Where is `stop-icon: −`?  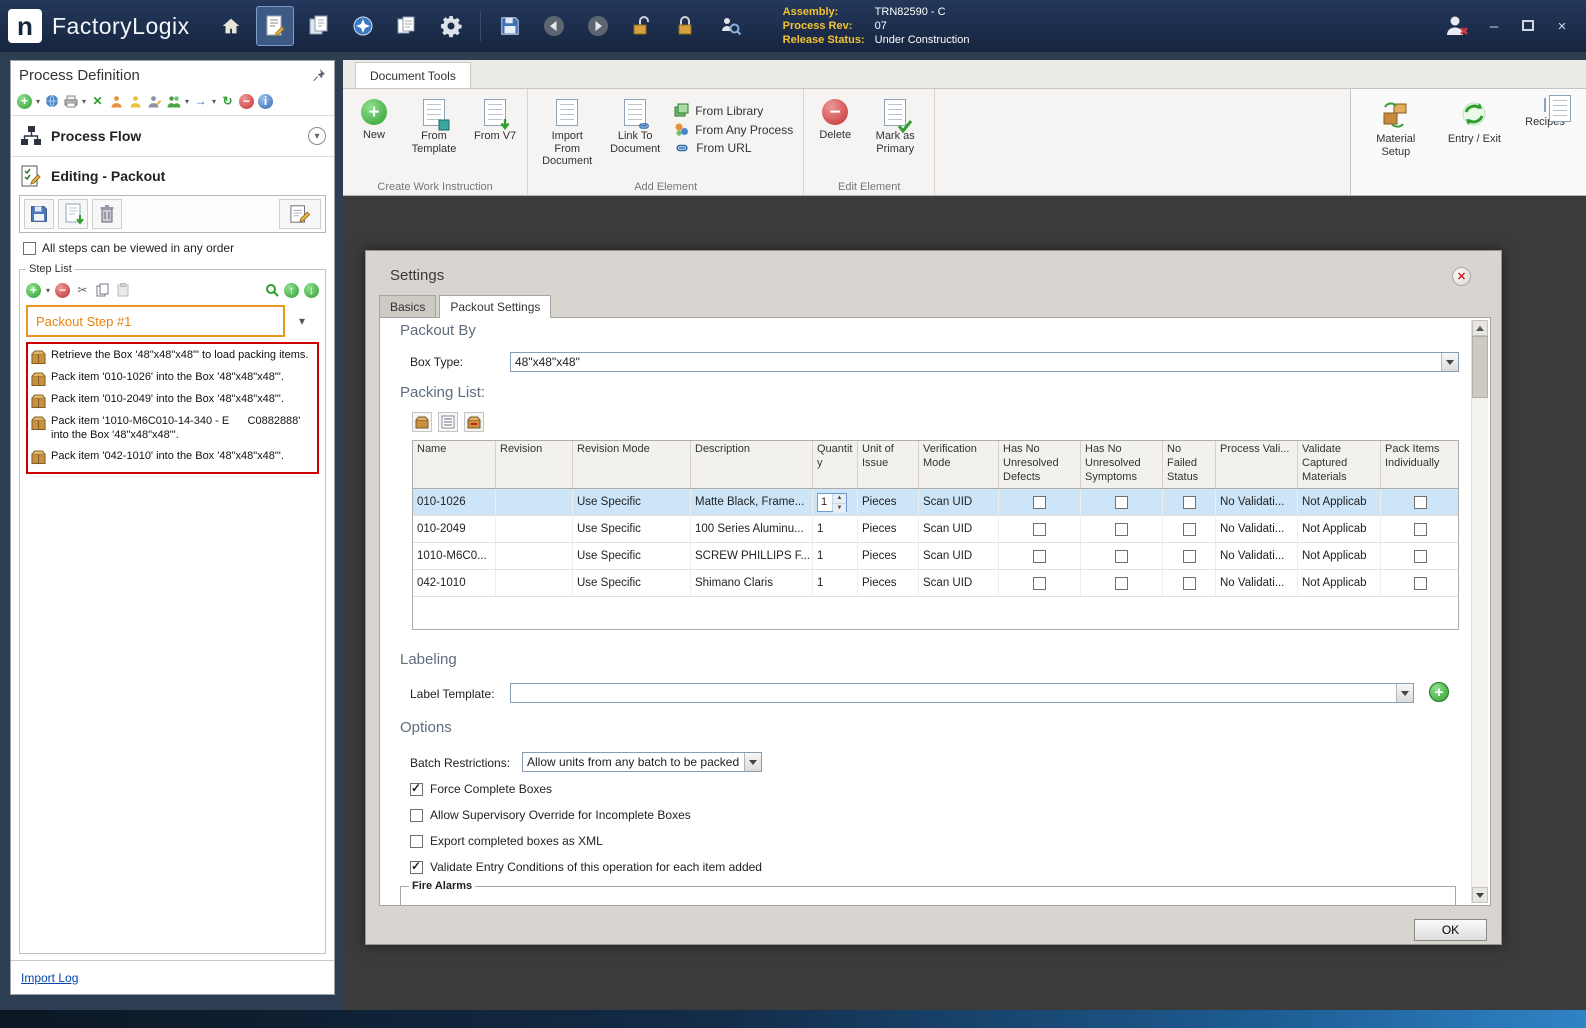
stop-icon: − is located at coordinates (247, 101).